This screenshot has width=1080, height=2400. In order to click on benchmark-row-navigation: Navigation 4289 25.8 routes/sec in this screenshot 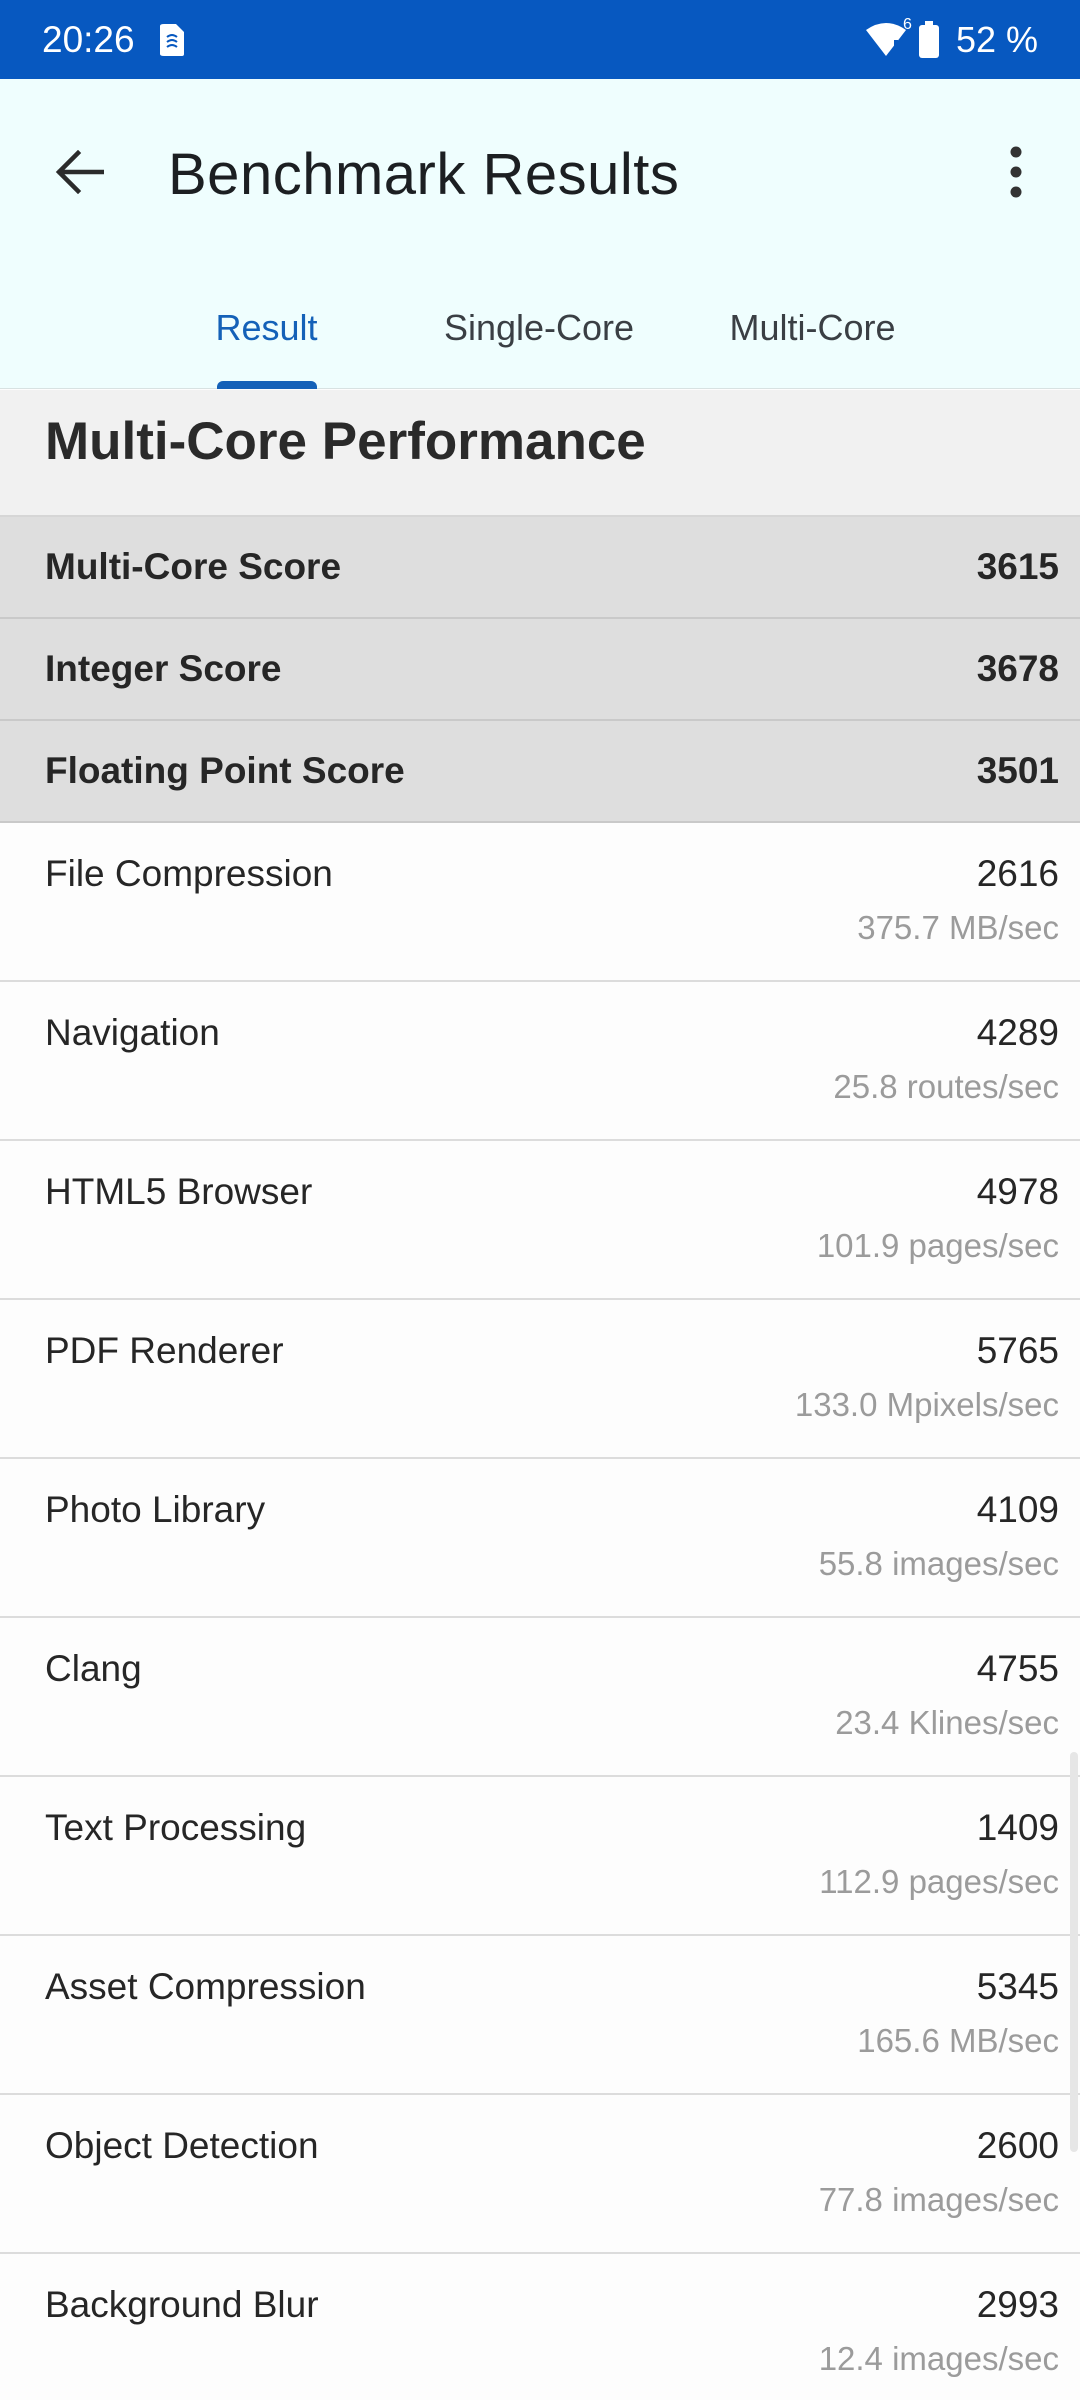, I will do `click(540, 1061)`.